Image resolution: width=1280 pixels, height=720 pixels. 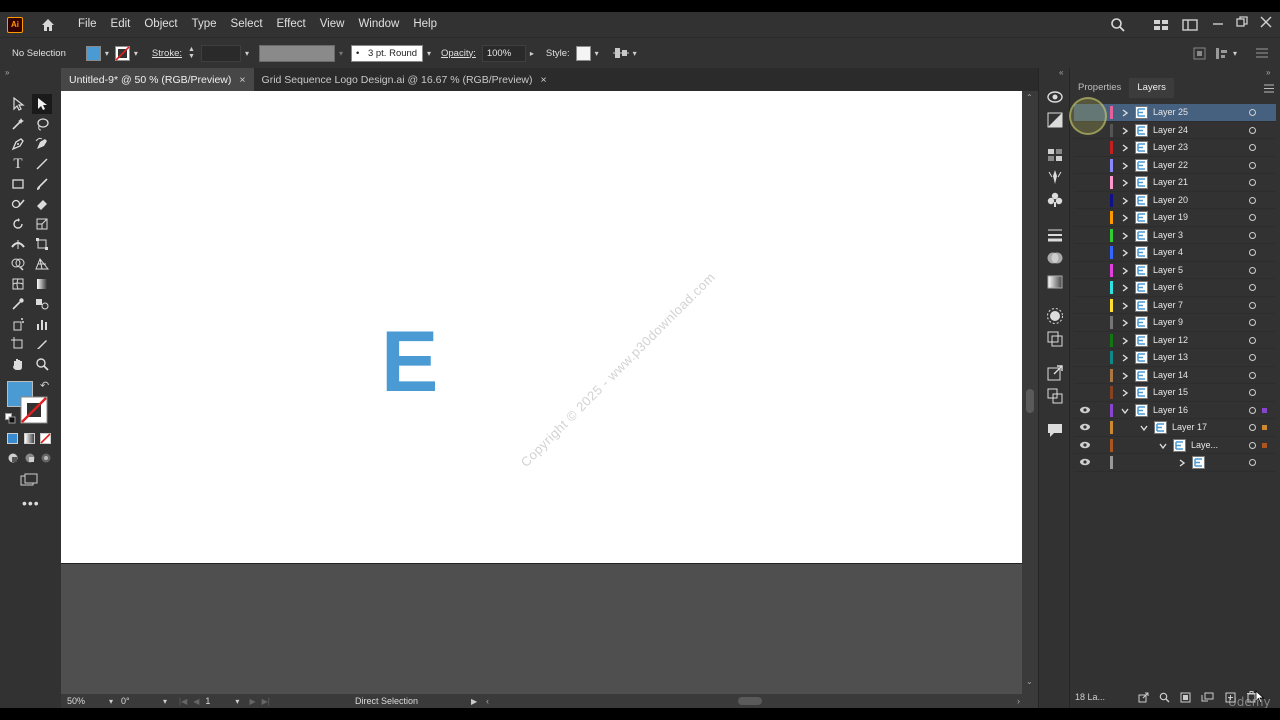 I want to click on layer-row: Layer 5, so click(x=1175, y=270).